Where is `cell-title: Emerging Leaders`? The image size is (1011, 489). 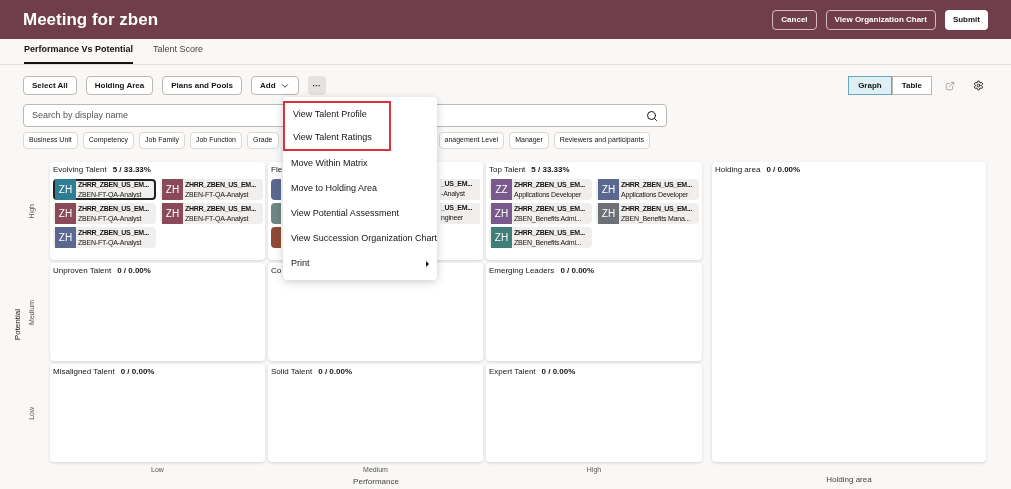
cell-title: Emerging Leaders is located at coordinates (522, 271).